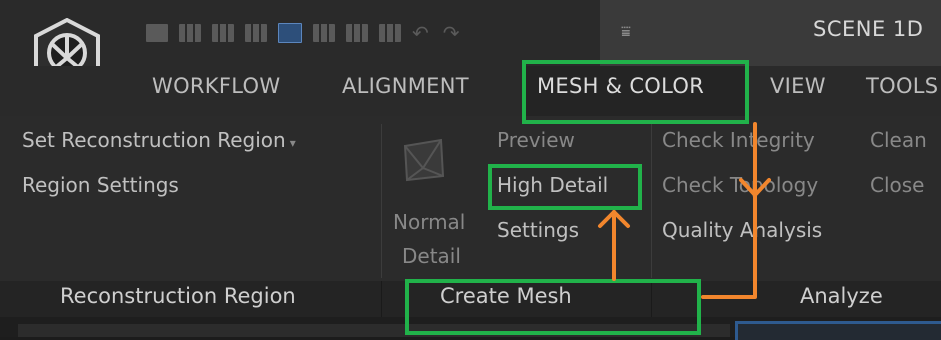 The image size is (941, 340). What do you see at coordinates (290, 33) in the screenshot?
I see `layout-5-icon` at bounding box center [290, 33].